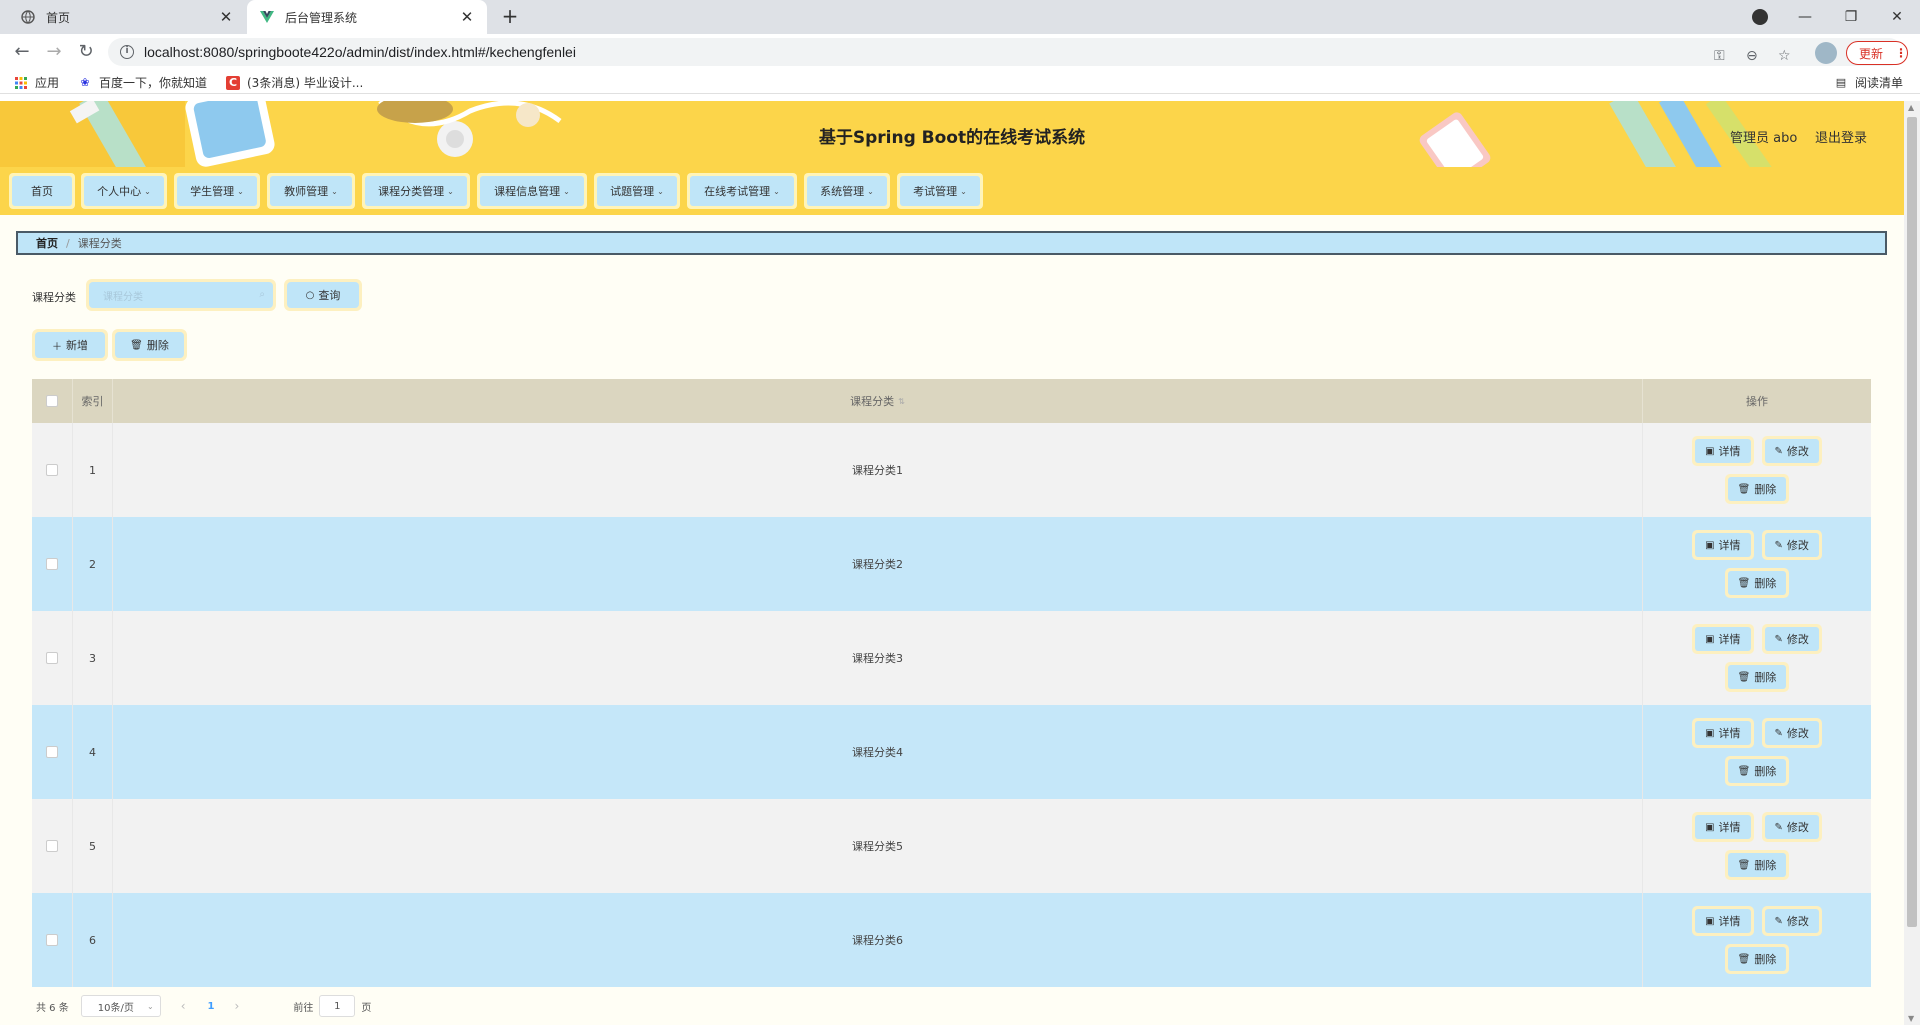 The image size is (1920, 1025). Describe the element at coordinates (127, 52) in the screenshot. I see `site-info-icon: i` at that location.